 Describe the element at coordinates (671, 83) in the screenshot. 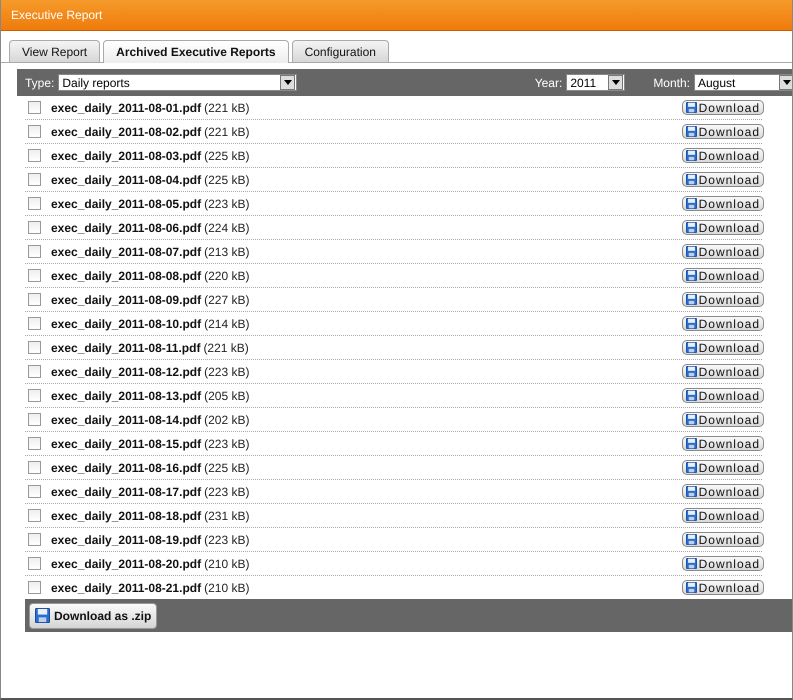

I see `month-label: Month:` at that location.